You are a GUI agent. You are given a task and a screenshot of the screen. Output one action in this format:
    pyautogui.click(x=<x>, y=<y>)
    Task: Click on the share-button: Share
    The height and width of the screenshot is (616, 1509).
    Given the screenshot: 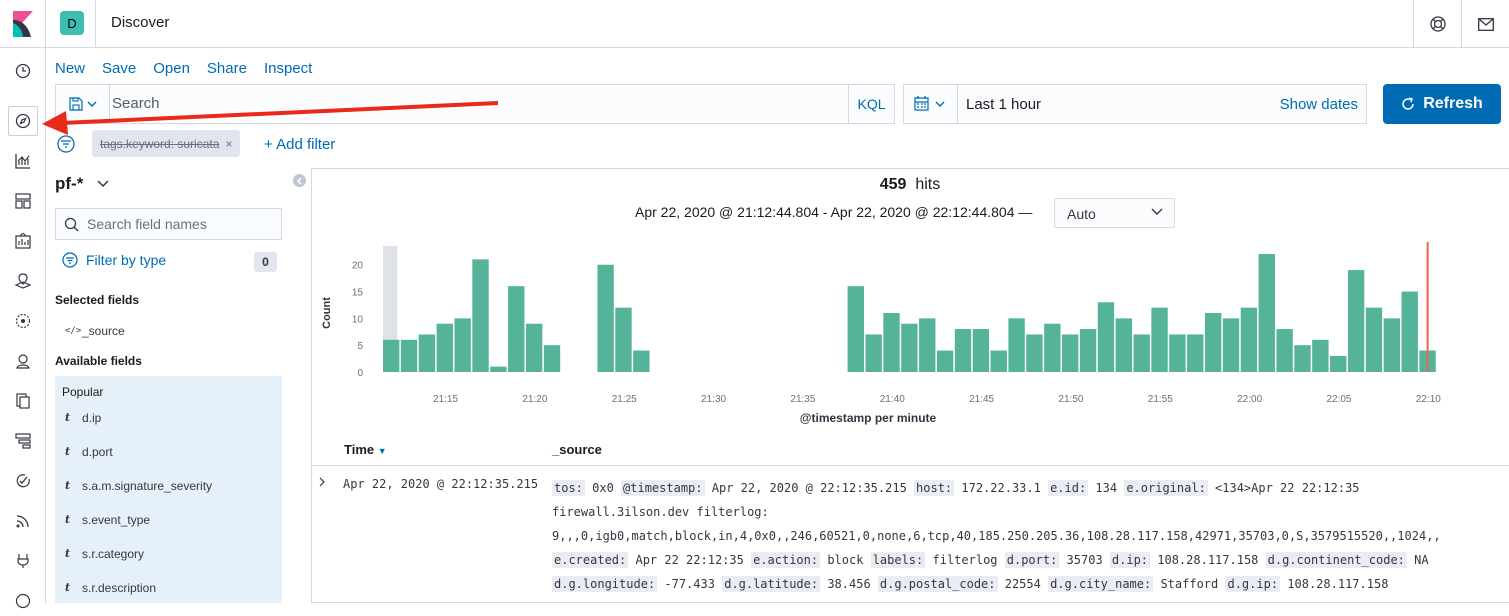 What is the action you would take?
    pyautogui.click(x=227, y=68)
    